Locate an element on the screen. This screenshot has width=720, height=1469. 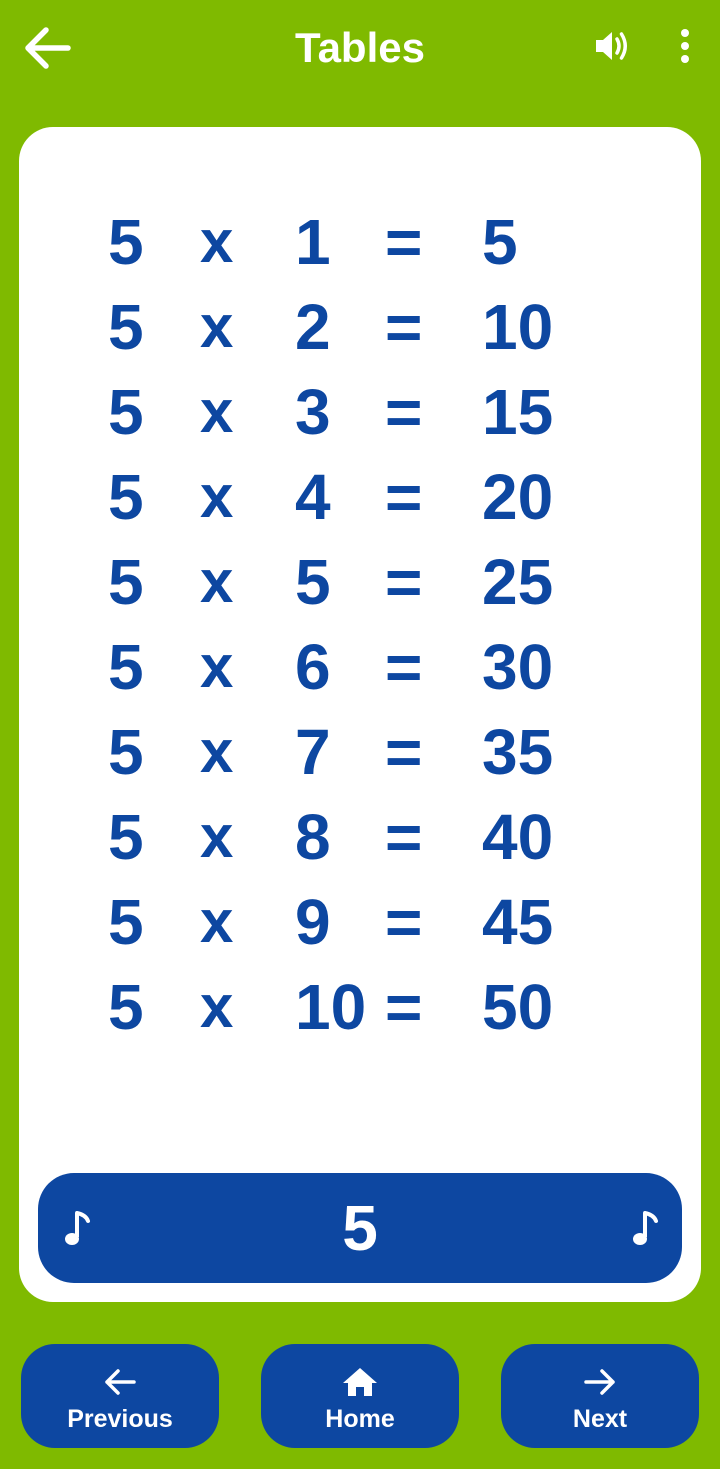
product: 45 is located at coordinates (518, 922).